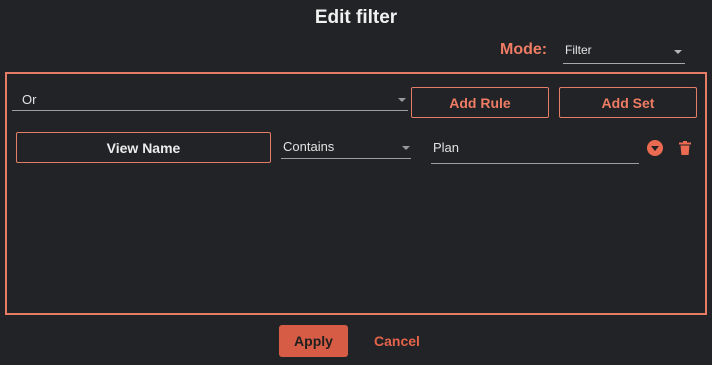  Describe the element at coordinates (624, 51) in the screenshot. I see `mode-select: Filter` at that location.